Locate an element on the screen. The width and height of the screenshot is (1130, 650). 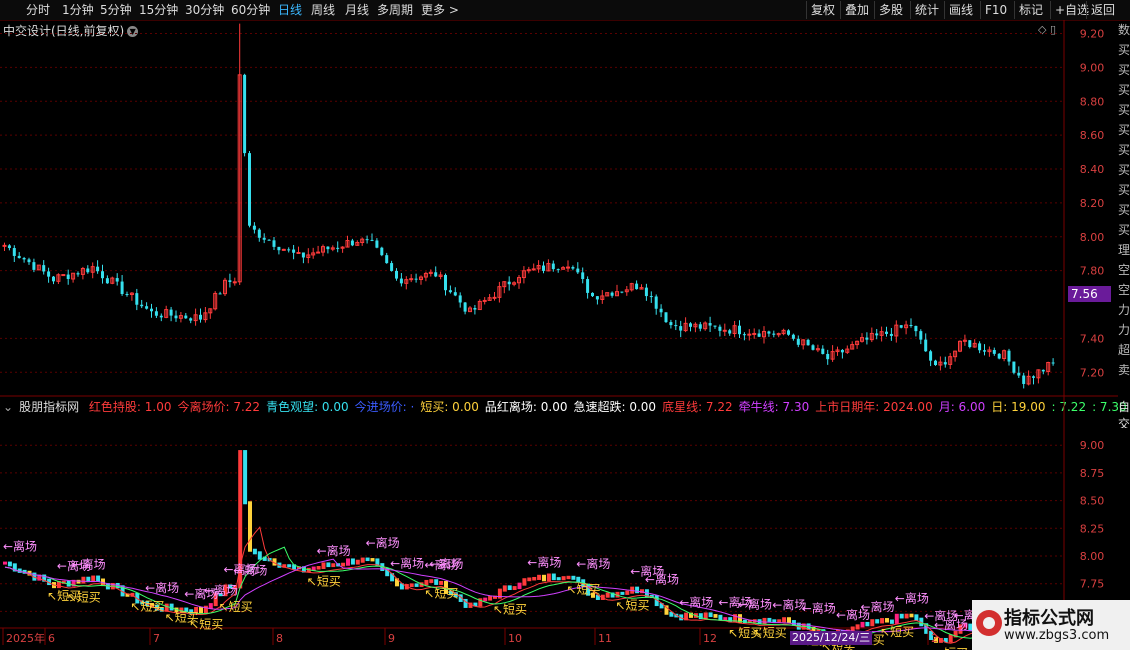
x-axis-label: 10 is located at coordinates (515, 638).